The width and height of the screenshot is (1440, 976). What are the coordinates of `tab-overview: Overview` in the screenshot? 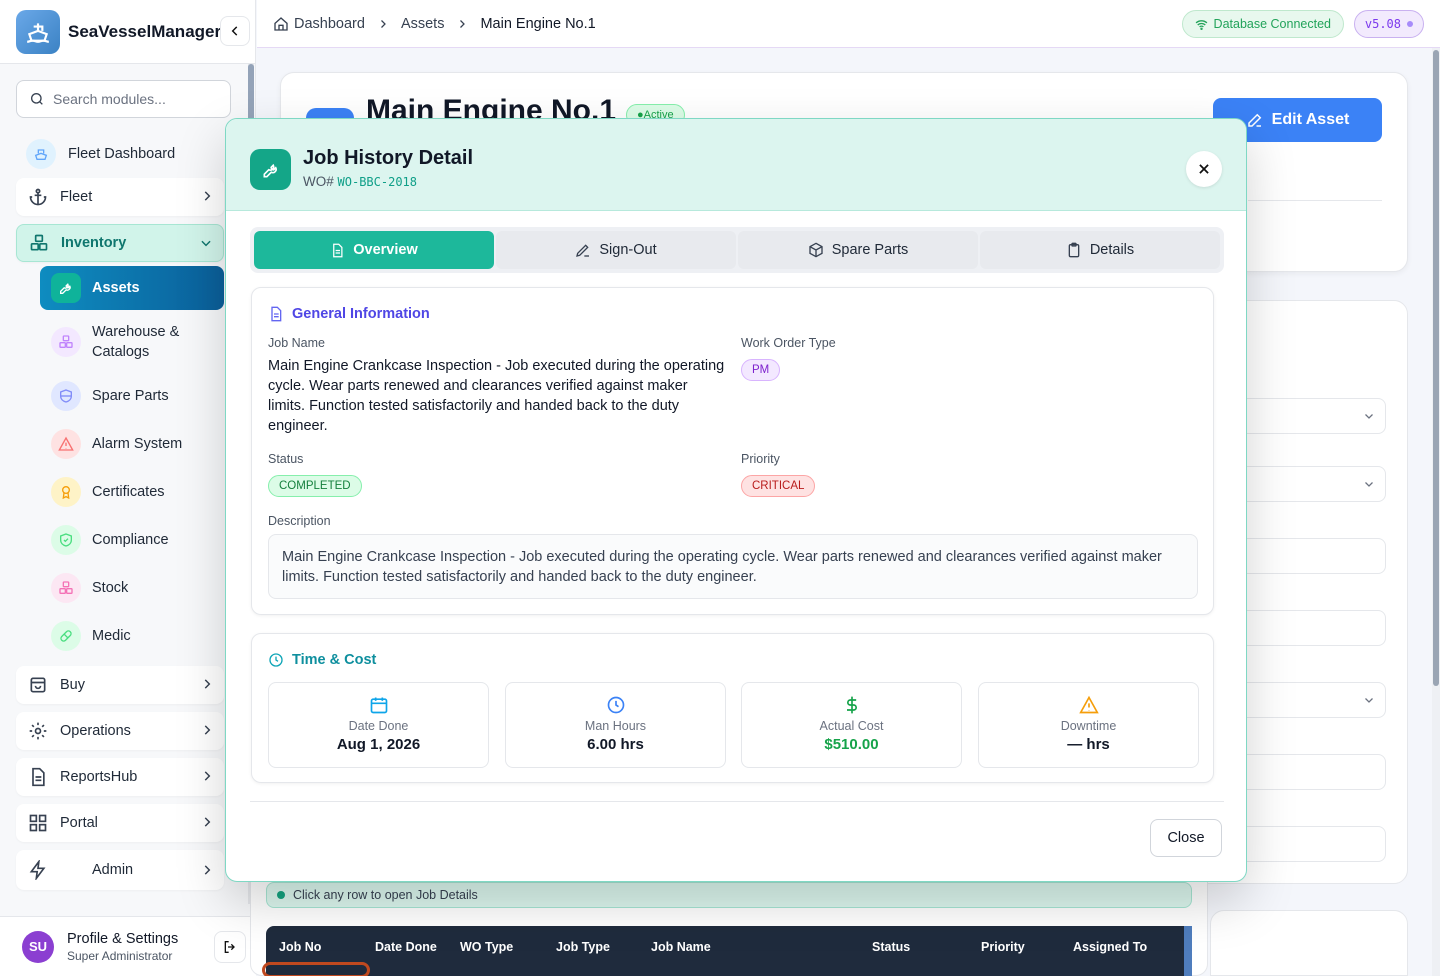 It's located at (374, 250).